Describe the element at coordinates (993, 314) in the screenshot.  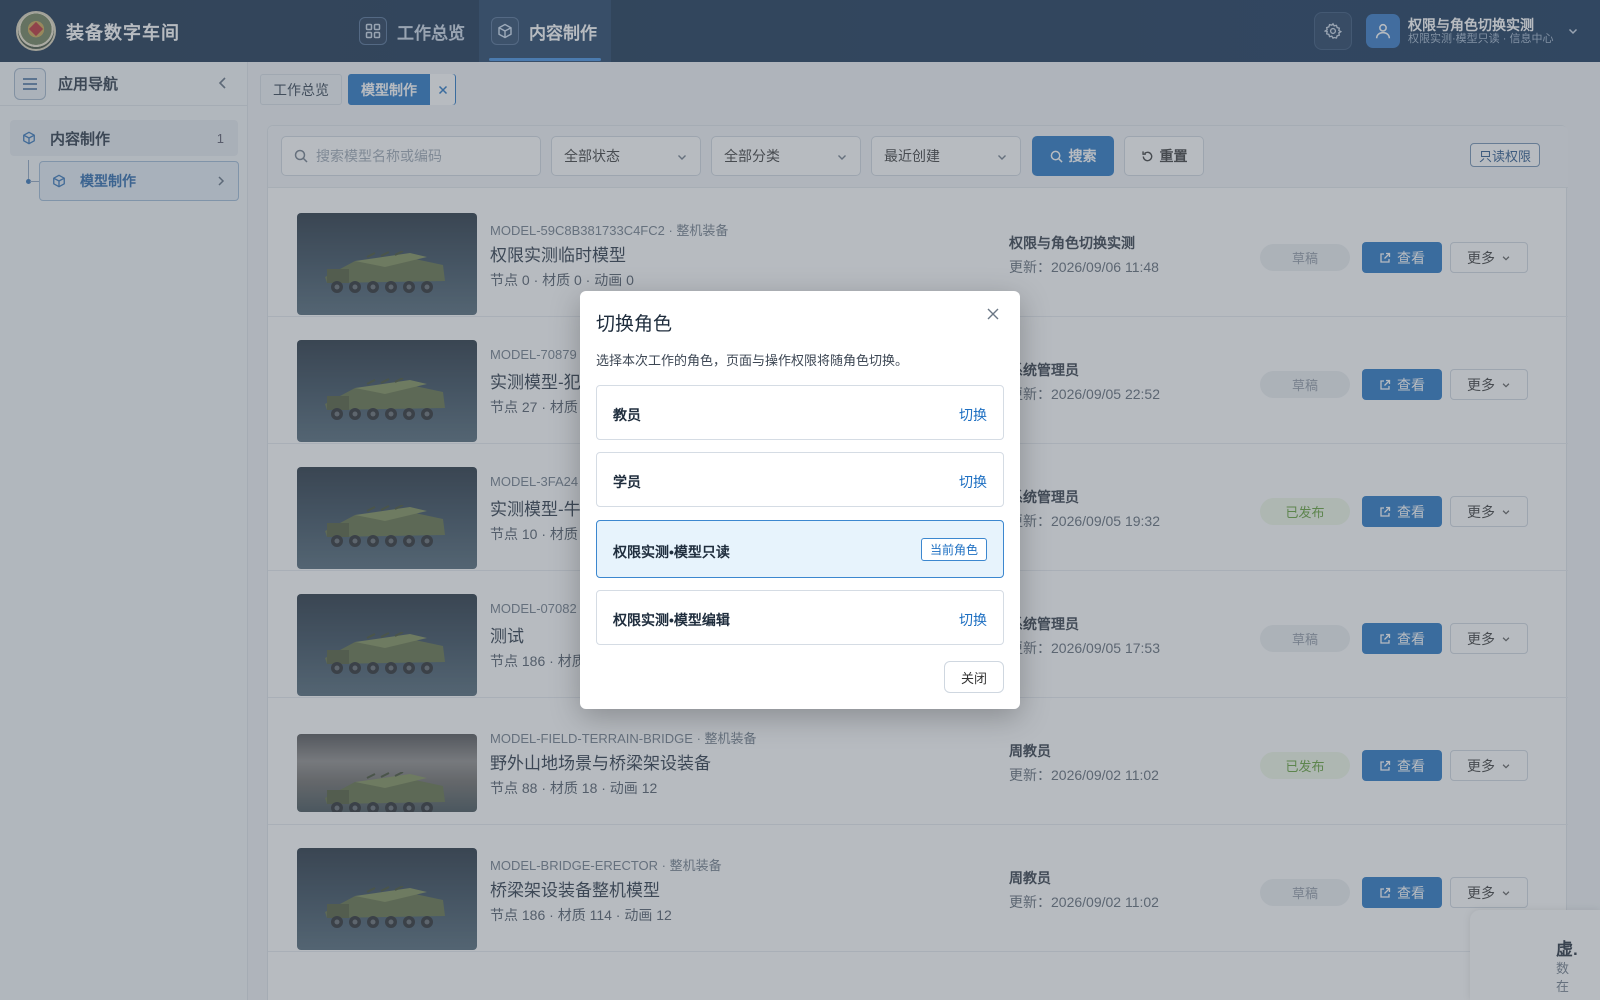
I see `close-icon` at that location.